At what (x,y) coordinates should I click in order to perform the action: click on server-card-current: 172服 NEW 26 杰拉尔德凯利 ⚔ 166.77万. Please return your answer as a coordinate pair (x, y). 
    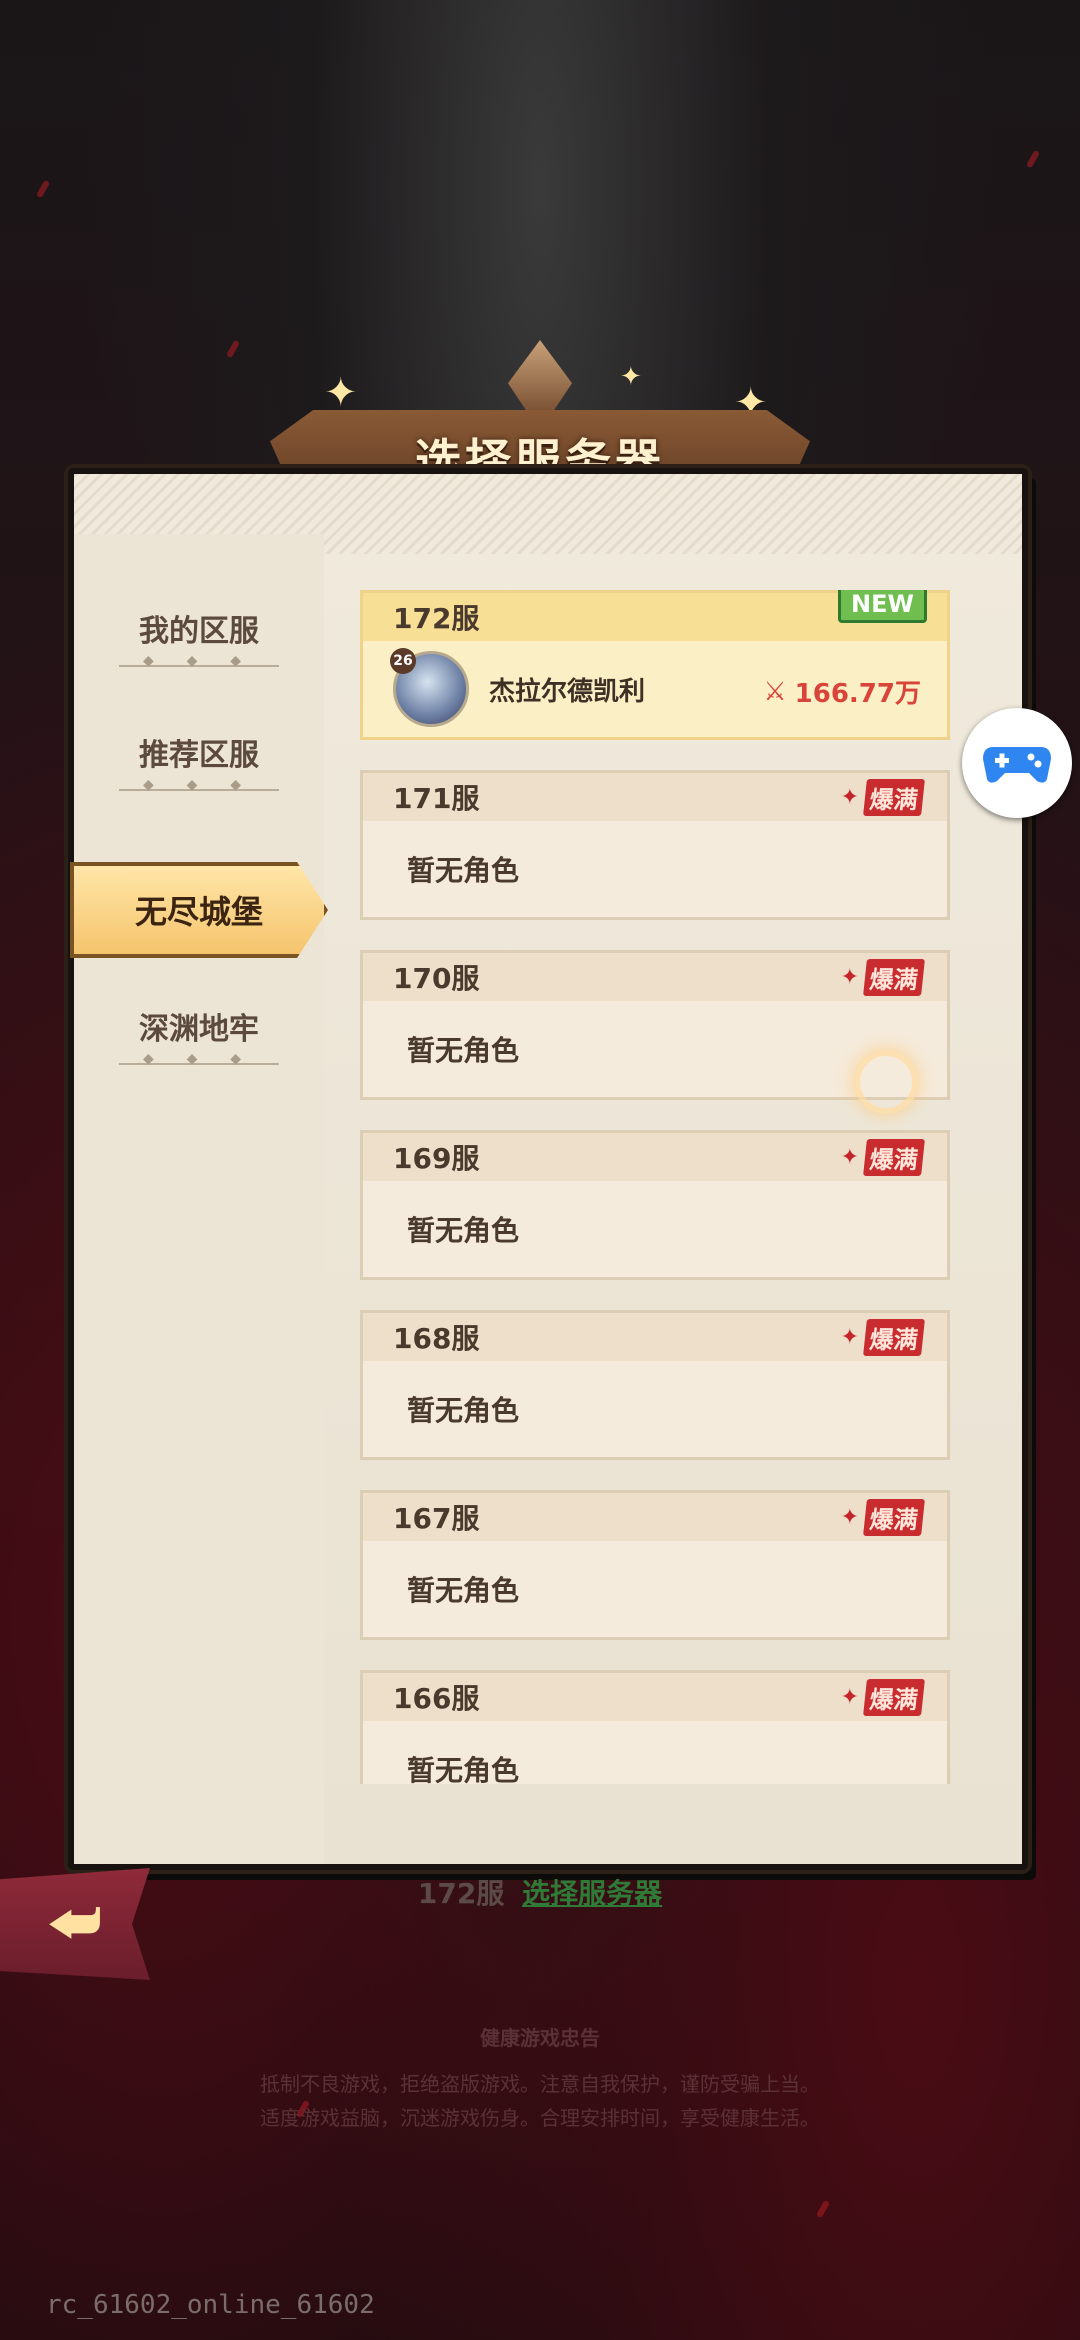
    Looking at the image, I should click on (655, 665).